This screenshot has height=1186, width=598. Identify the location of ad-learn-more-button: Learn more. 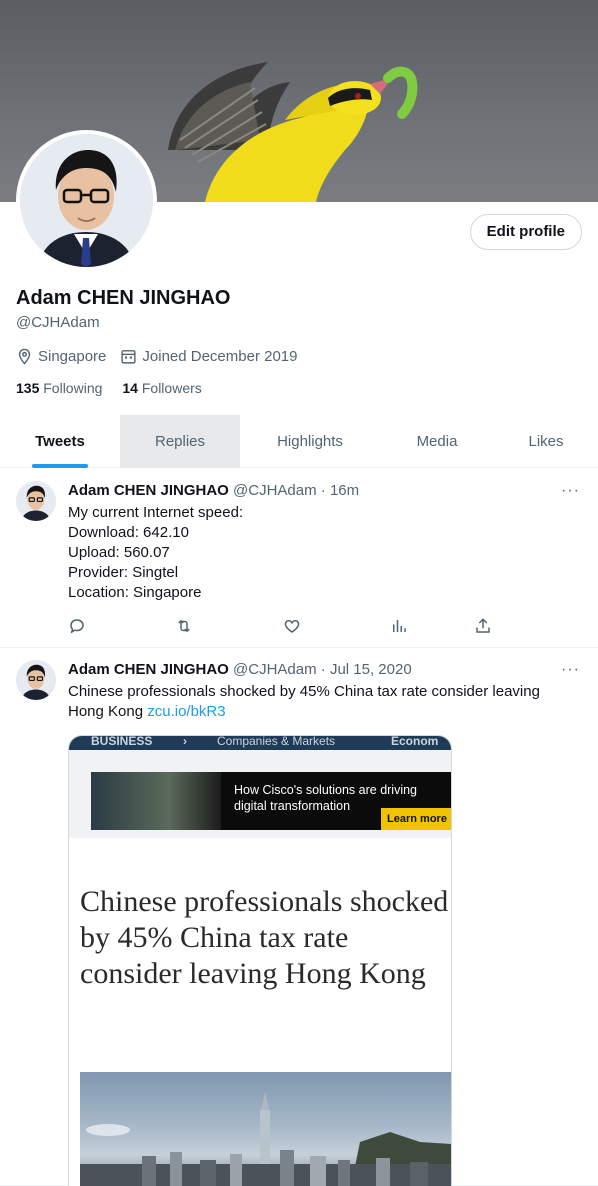
(416, 819).